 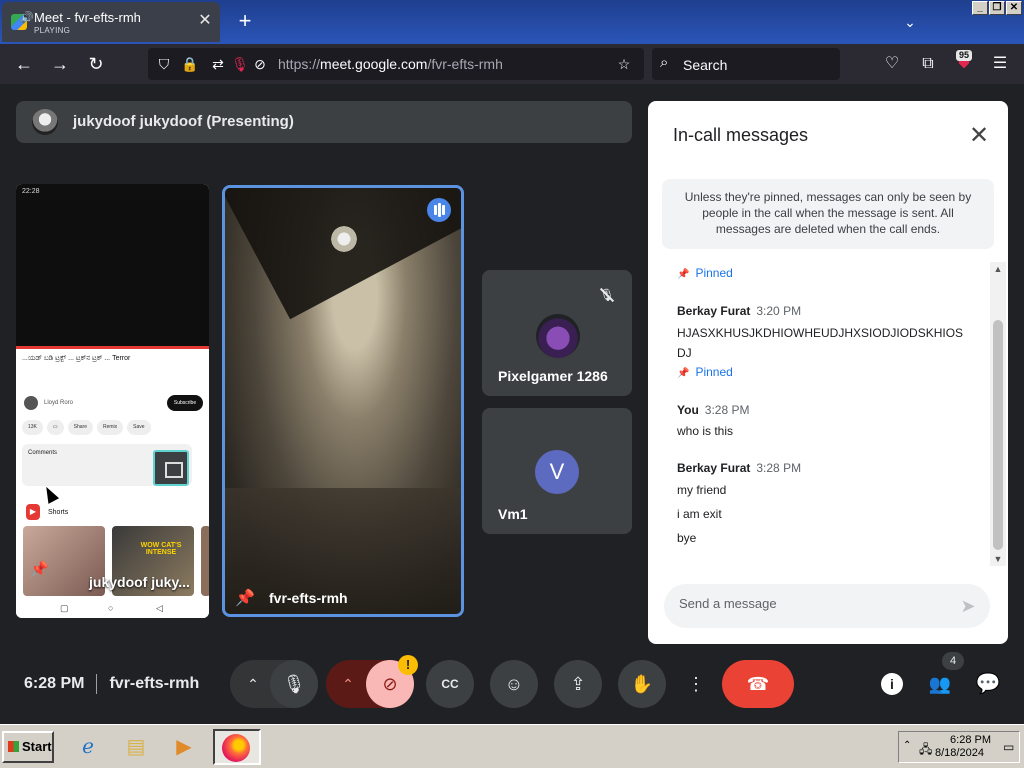 What do you see at coordinates (557, 333) in the screenshot?
I see `participant-tile-pixelgamer: 🎙 Pixelgamer 1286` at bounding box center [557, 333].